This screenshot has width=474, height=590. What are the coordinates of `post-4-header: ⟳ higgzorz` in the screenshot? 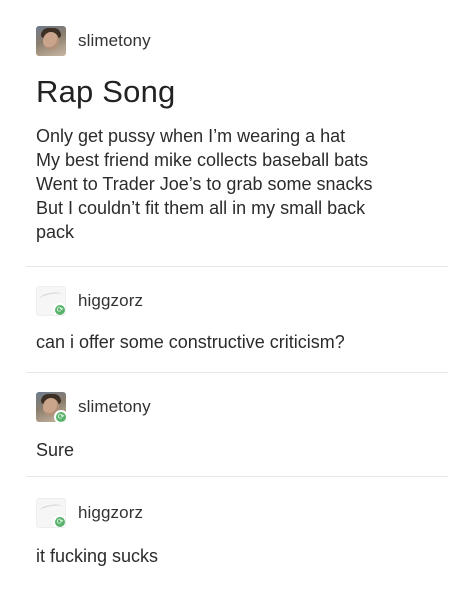 It's located at (89, 513).